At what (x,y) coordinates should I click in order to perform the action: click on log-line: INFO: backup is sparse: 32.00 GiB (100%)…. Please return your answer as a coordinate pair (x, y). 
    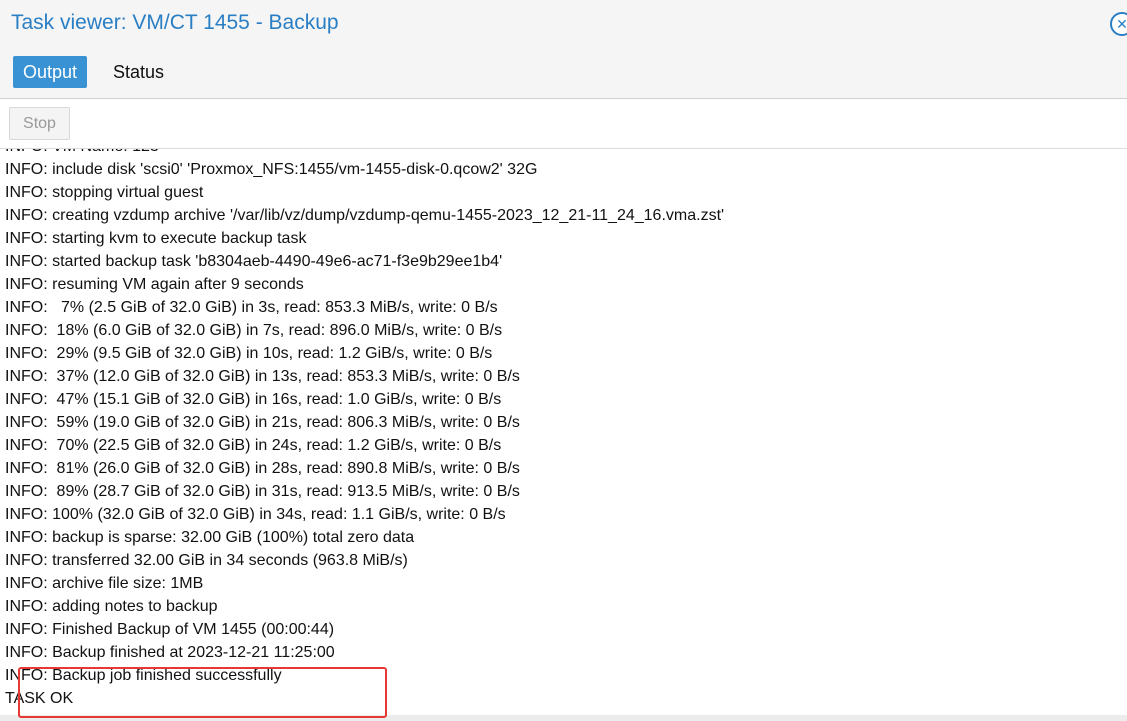
    Looking at the image, I should click on (210, 537).